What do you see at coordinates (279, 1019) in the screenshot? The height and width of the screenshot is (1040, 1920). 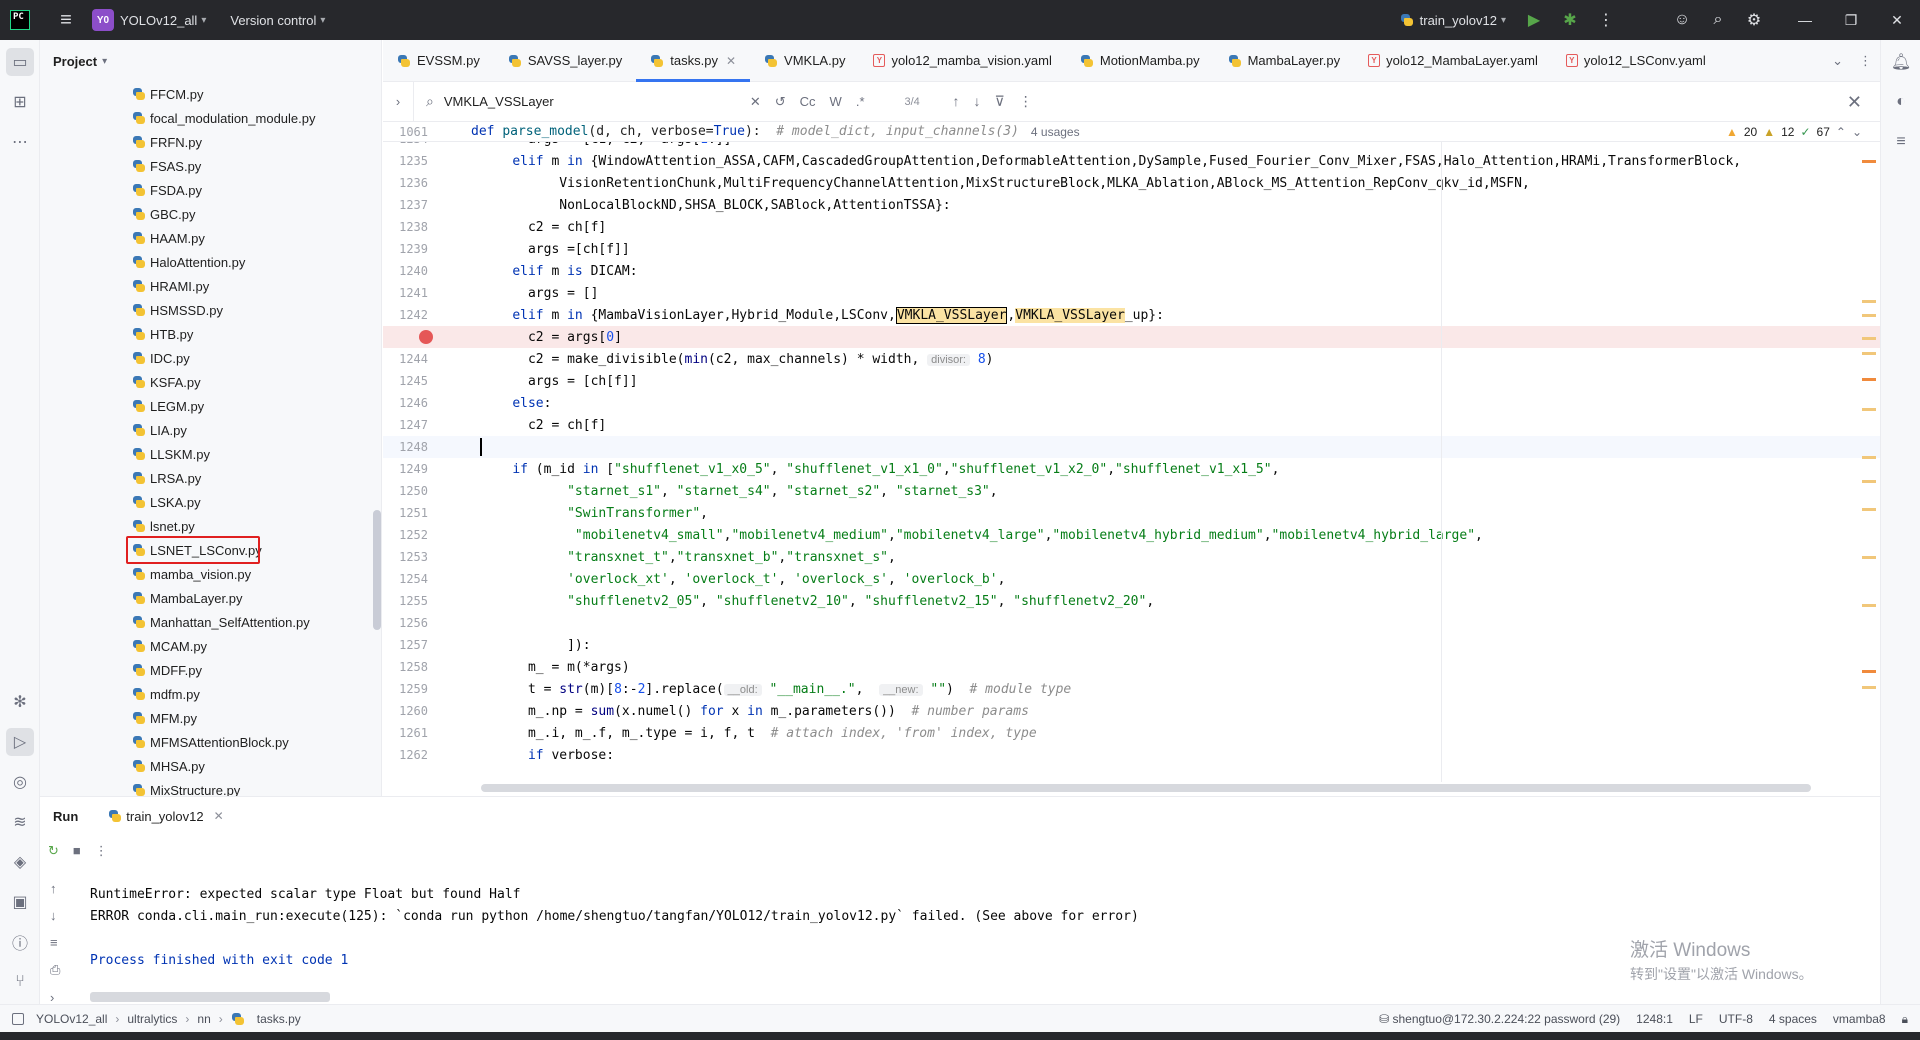 I see `breadcrumb-item: tasks.py` at bounding box center [279, 1019].